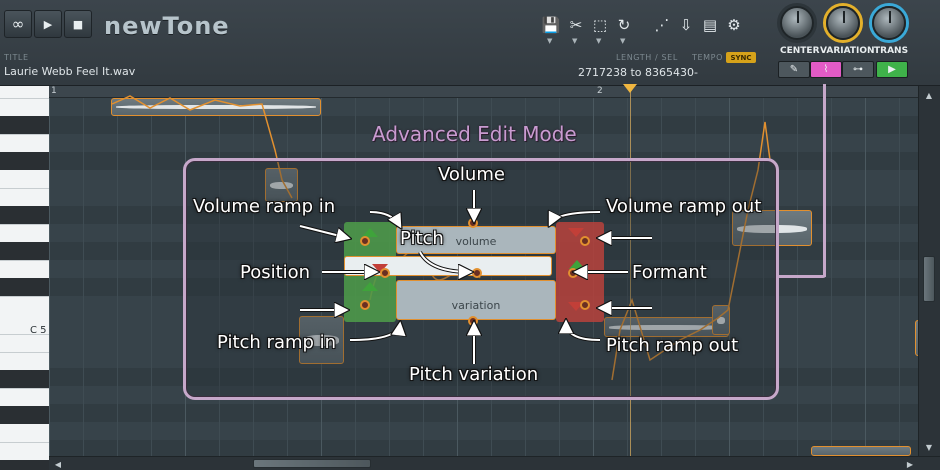 This screenshot has width=940, height=470. I want to click on label-pitch-ramp-in: Pitch ramp in, so click(277, 342).